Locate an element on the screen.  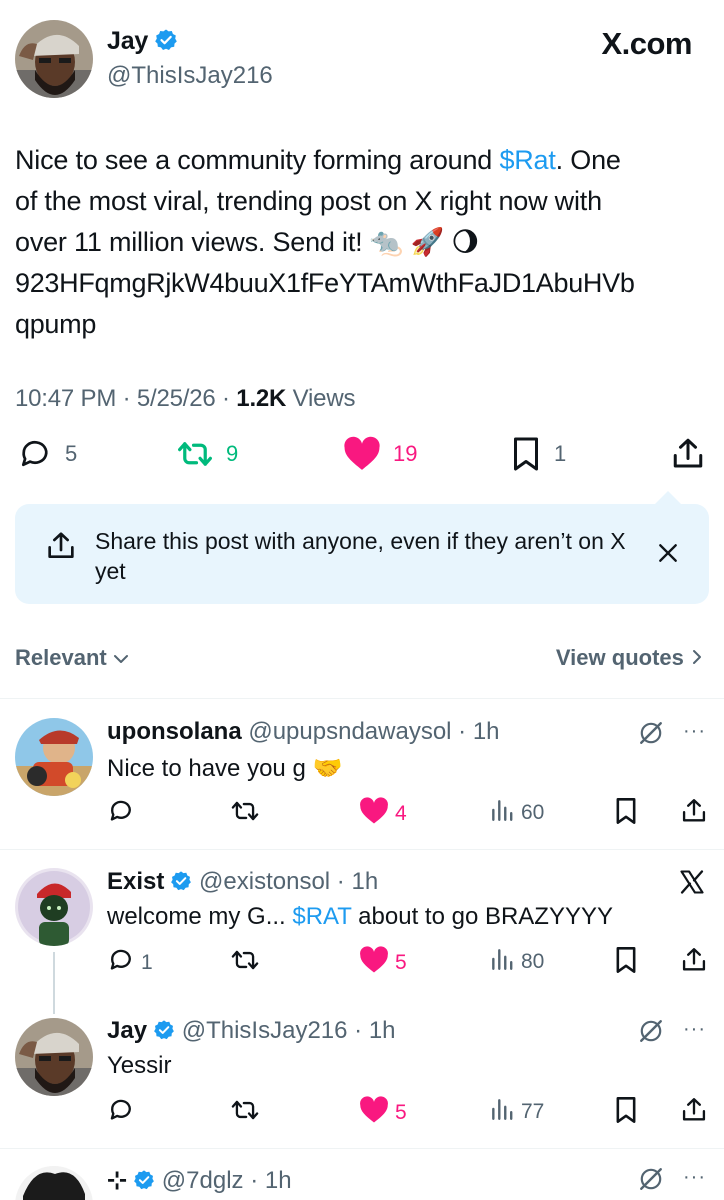
repost-count: 9 is located at coordinates (232, 453).